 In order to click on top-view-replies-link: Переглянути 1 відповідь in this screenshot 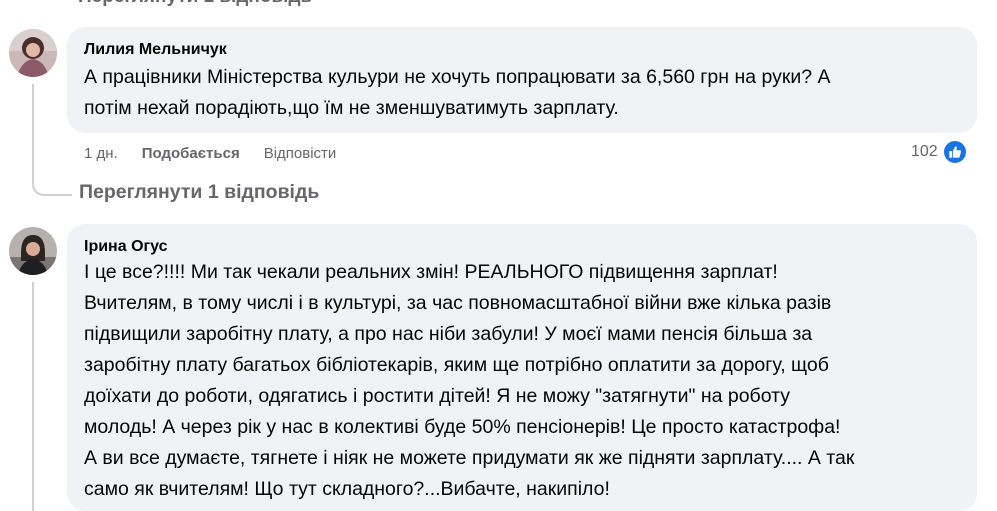, I will do `click(195, 4)`.